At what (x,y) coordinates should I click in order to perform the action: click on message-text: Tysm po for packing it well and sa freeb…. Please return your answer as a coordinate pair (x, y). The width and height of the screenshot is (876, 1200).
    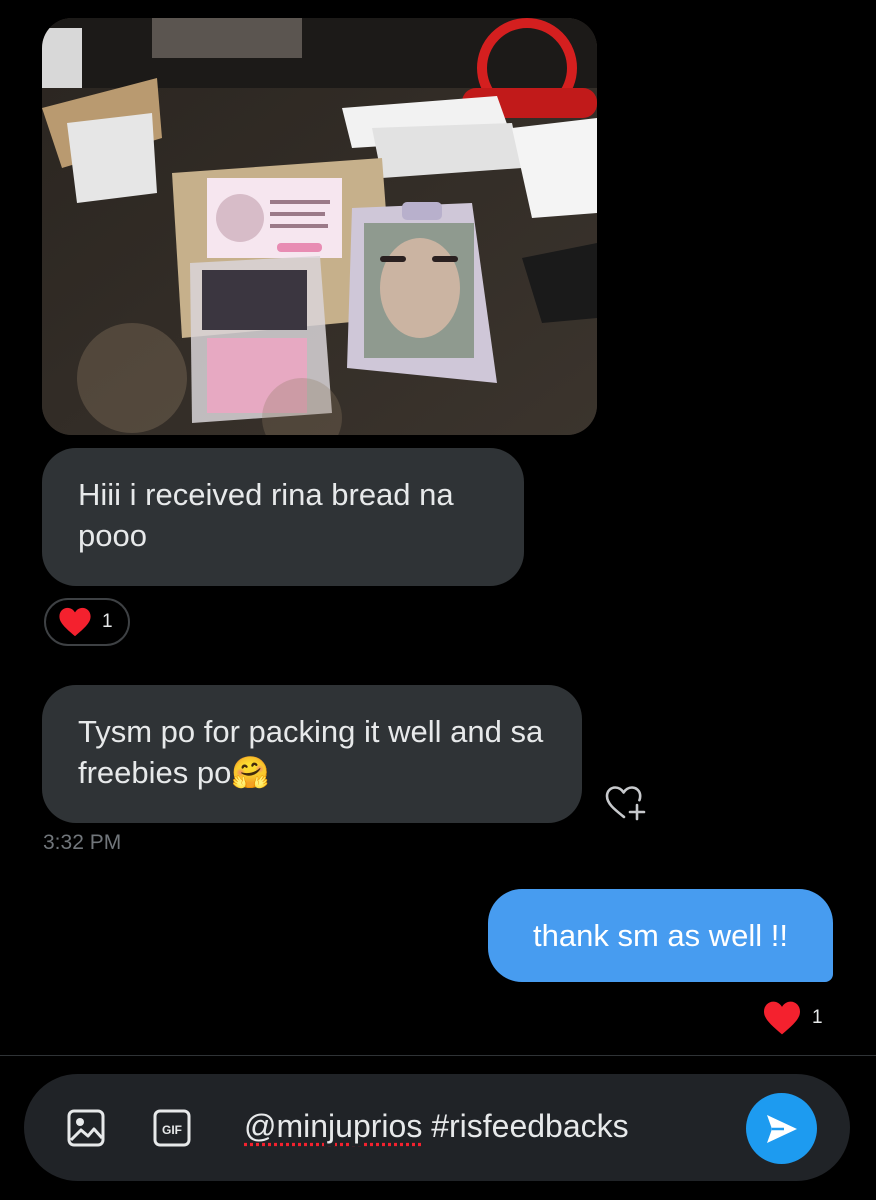
    Looking at the image, I should click on (311, 752).